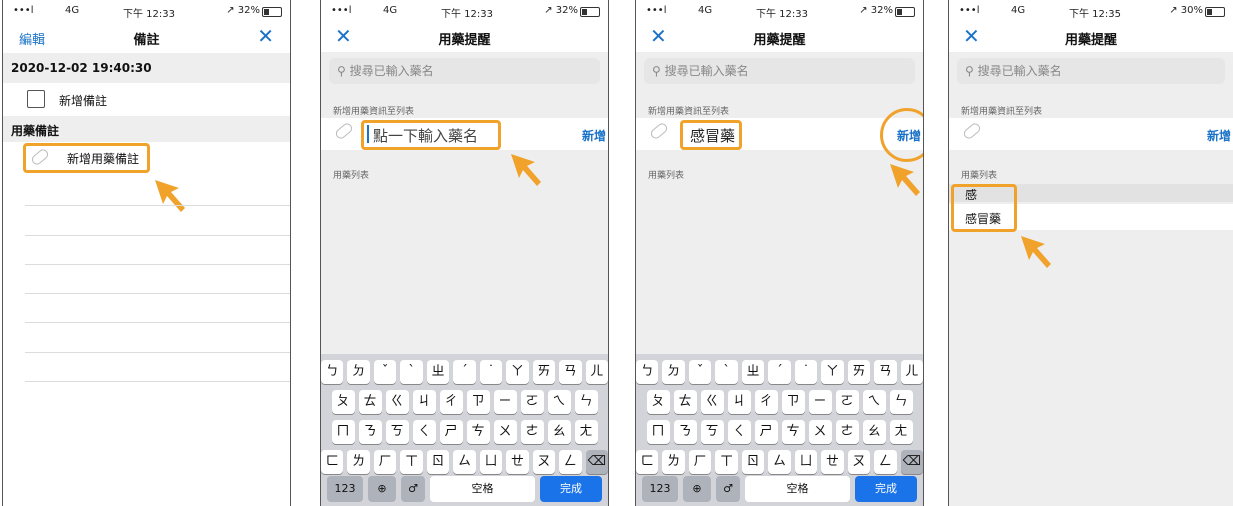 The height and width of the screenshot is (506, 1233). Describe the element at coordinates (146, 99) in the screenshot. I see `add-note-row: 新增備註` at that location.